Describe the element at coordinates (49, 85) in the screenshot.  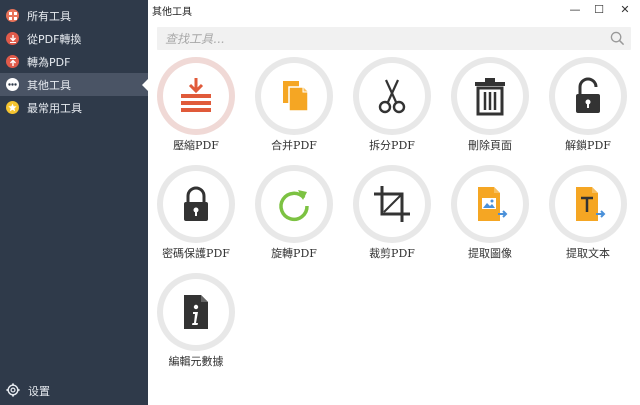
I see `sidebar-item-label: 其他工具` at that location.